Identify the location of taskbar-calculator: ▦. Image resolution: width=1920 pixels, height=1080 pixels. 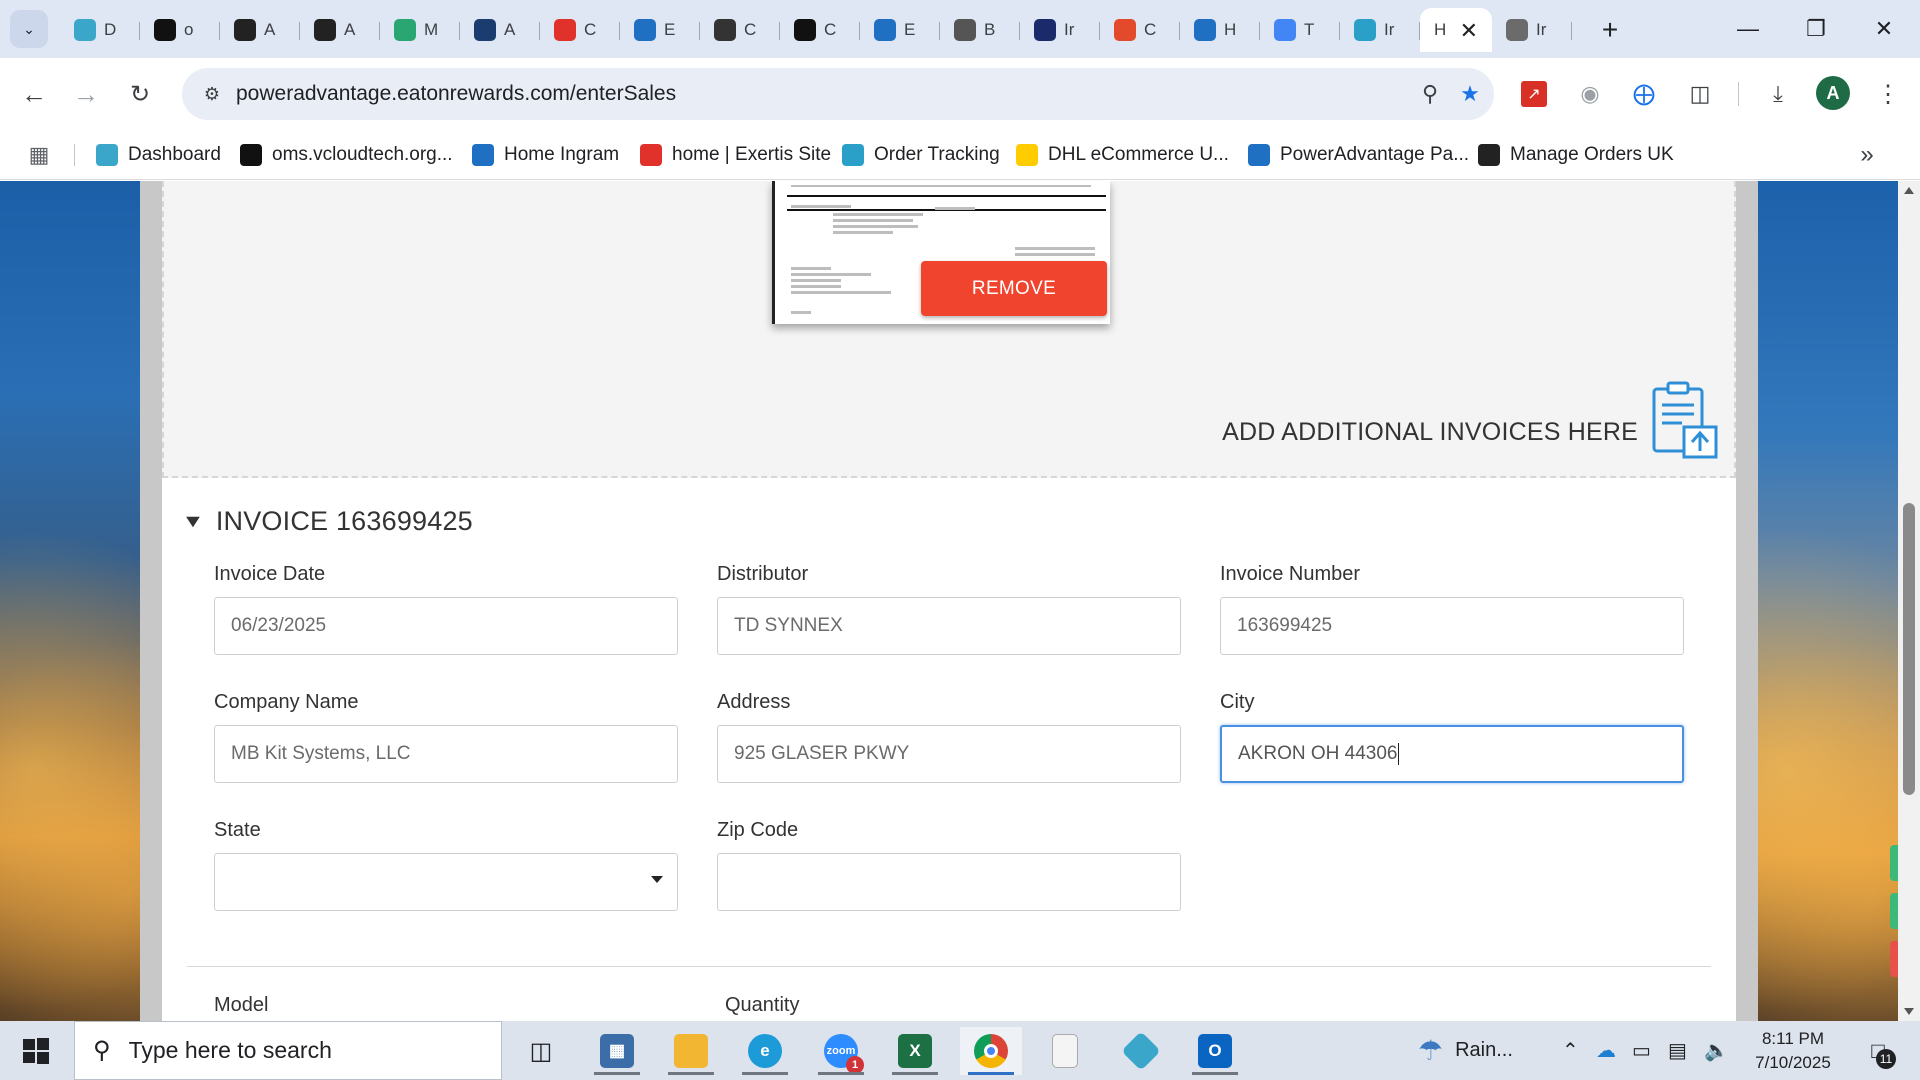
(617, 1051).